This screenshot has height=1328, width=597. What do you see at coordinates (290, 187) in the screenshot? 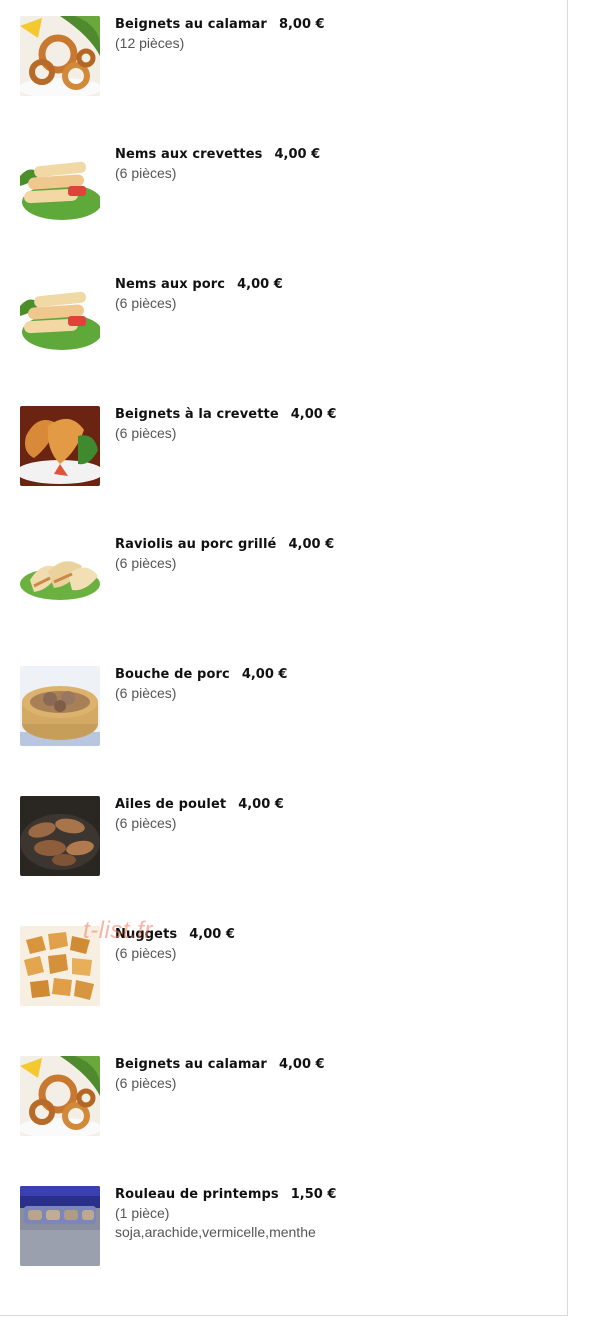
I see `menu-item: Nems aux crevettes 4,00 € (6 pièces)` at bounding box center [290, 187].